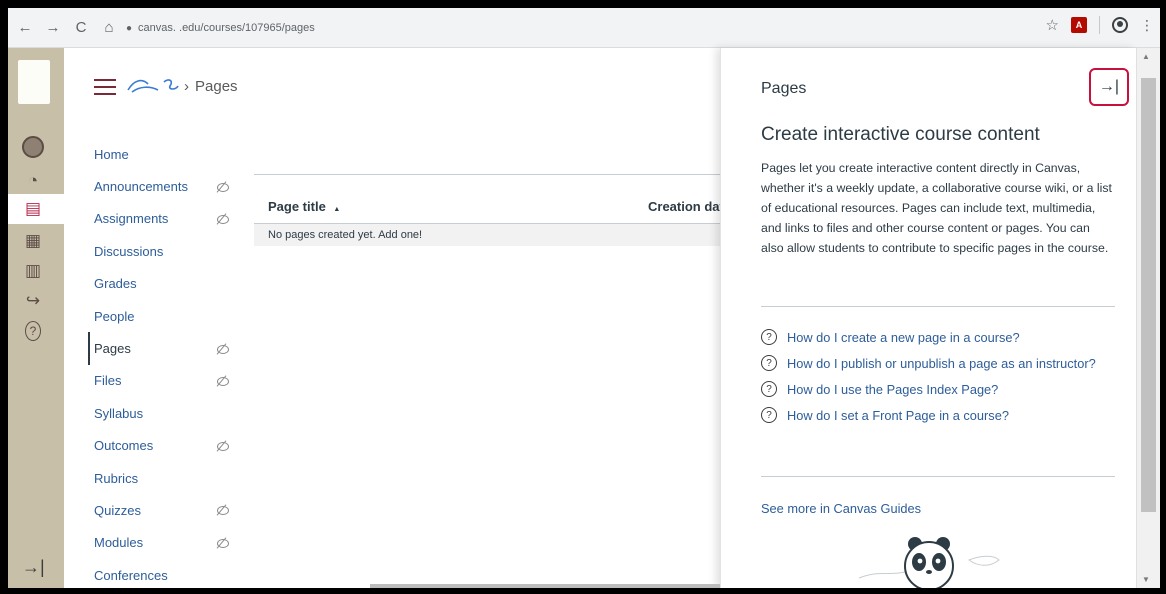 Image resolution: width=1166 pixels, height=594 pixels. I want to click on reload-icon: C, so click(81, 28).